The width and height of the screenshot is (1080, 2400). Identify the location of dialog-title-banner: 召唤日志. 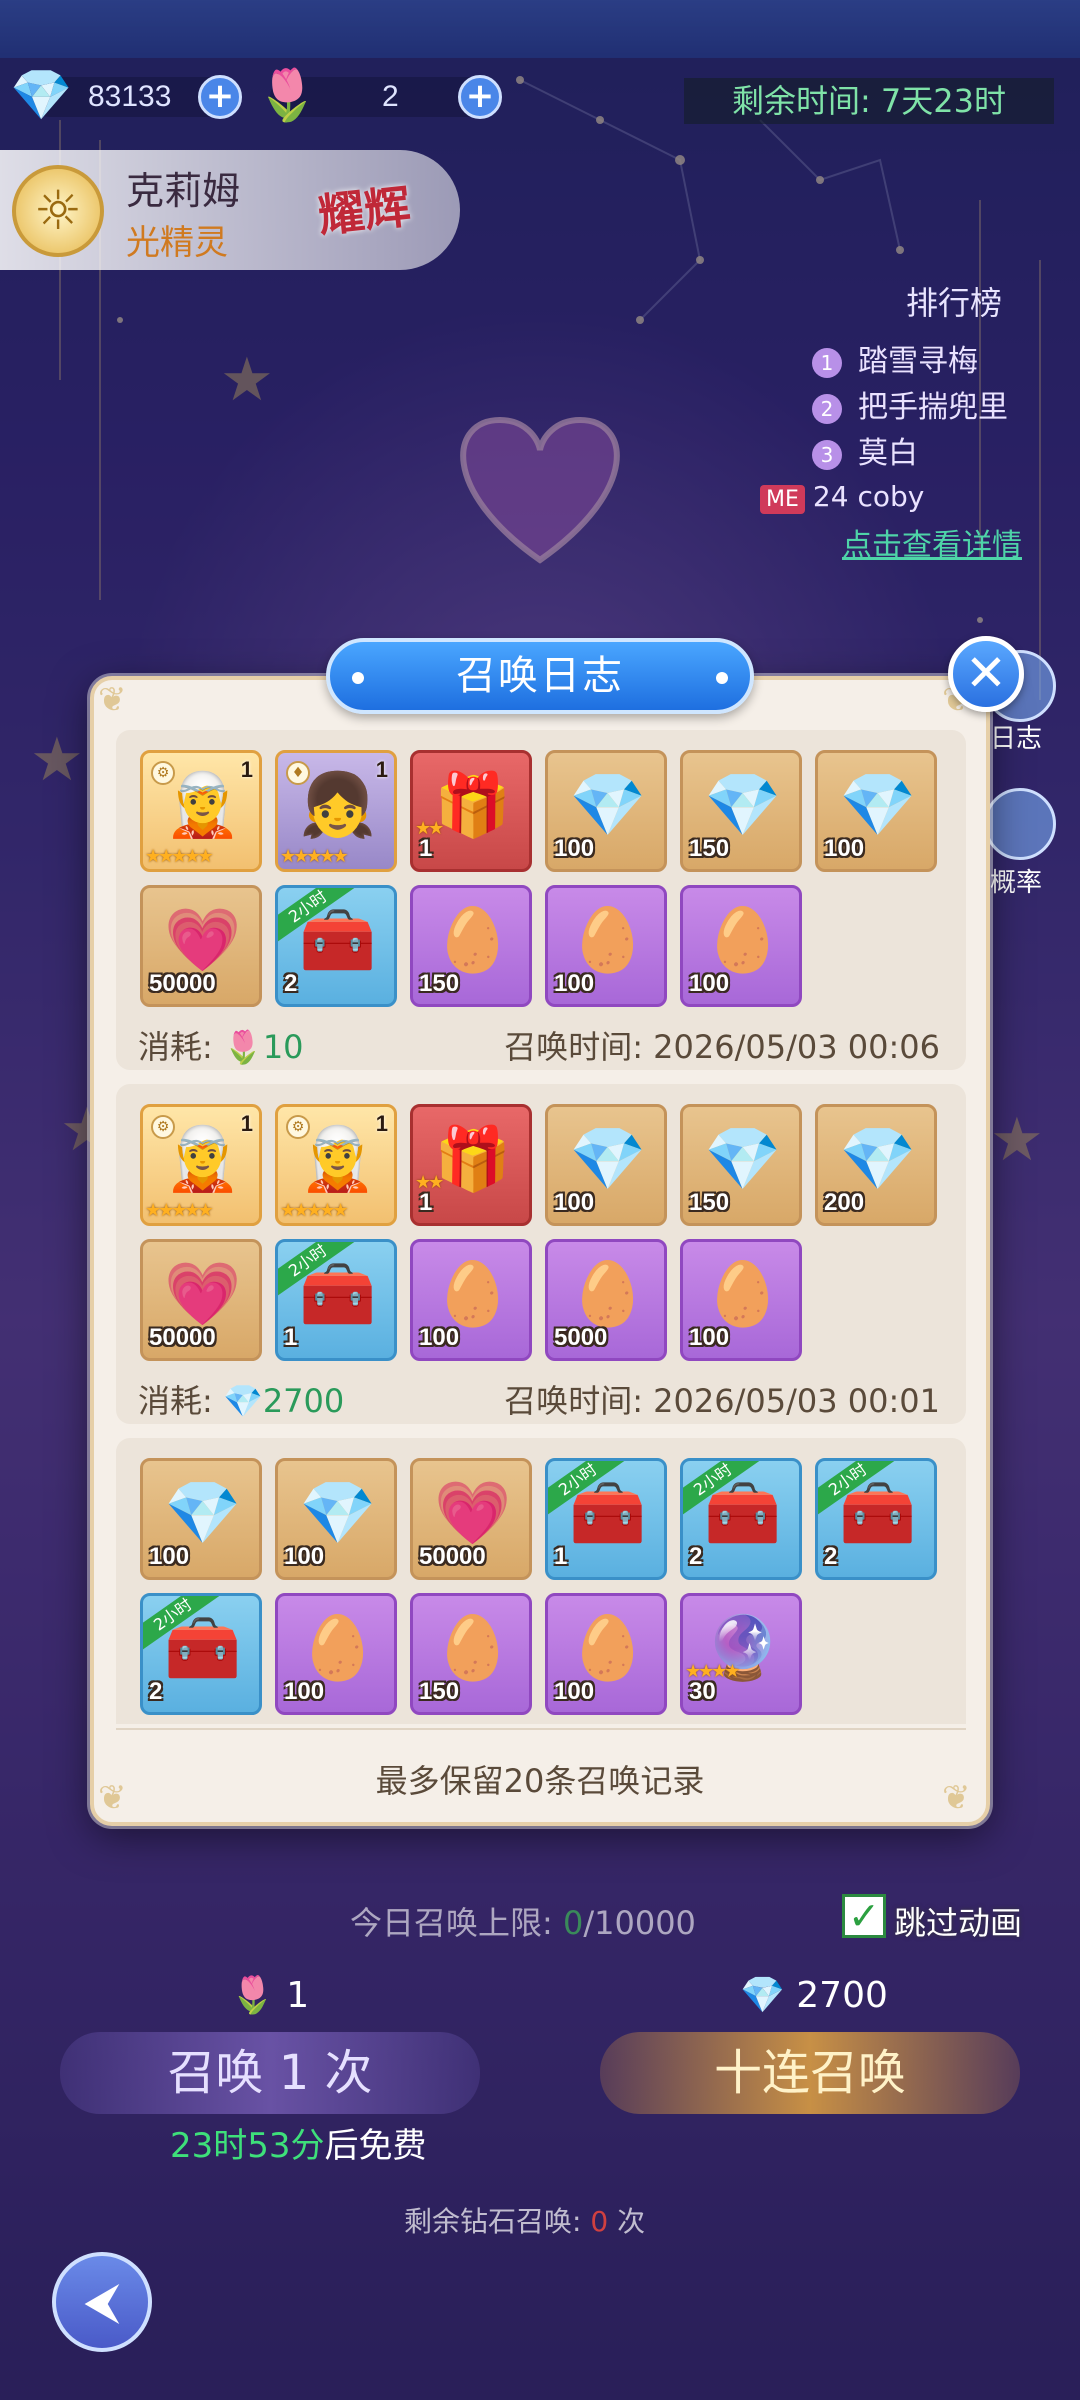
(540, 676).